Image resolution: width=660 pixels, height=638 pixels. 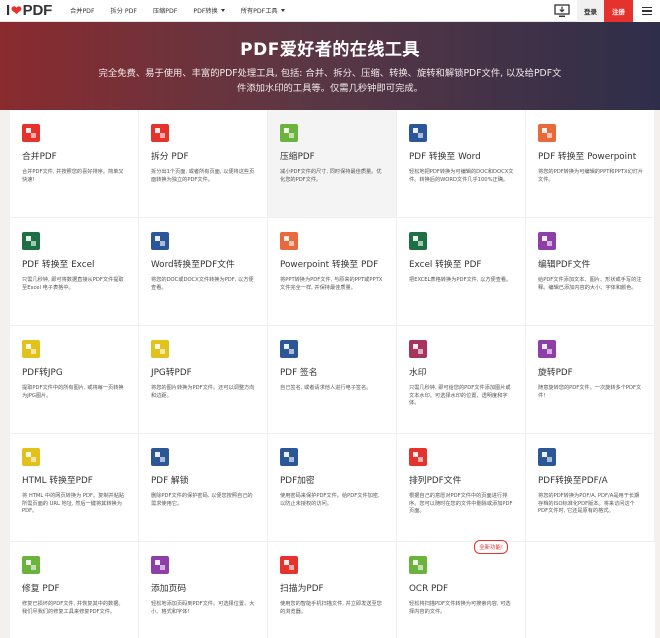 What do you see at coordinates (58, 265) in the screenshot?
I see `tool-title: PDF 转换至 Excel` at bounding box center [58, 265].